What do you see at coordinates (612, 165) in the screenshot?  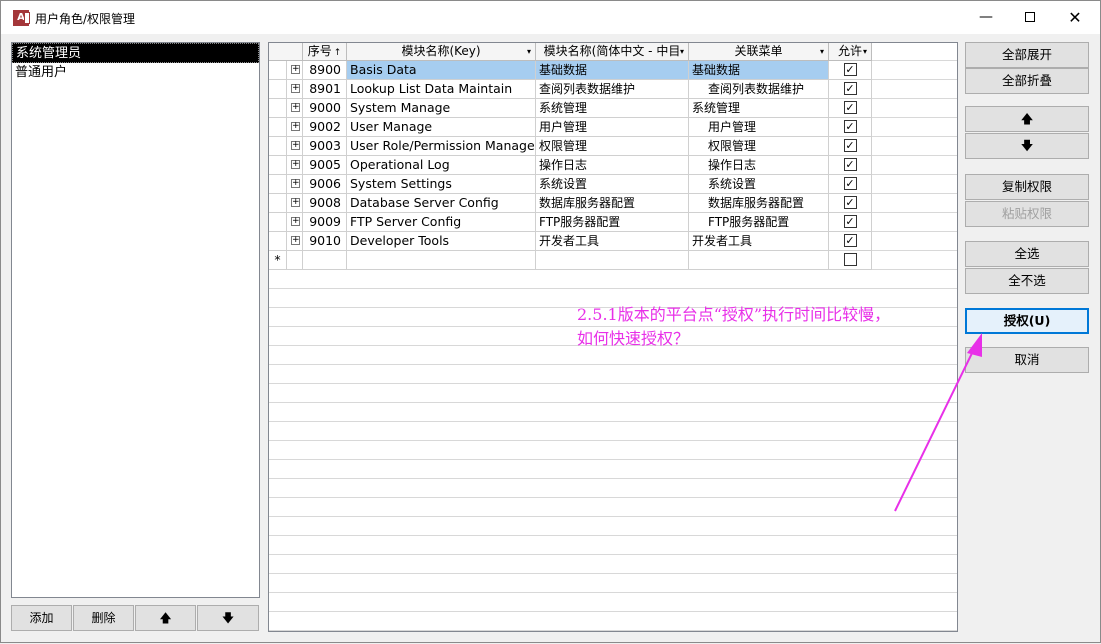 I see `cell-cn-name: 操作日志` at bounding box center [612, 165].